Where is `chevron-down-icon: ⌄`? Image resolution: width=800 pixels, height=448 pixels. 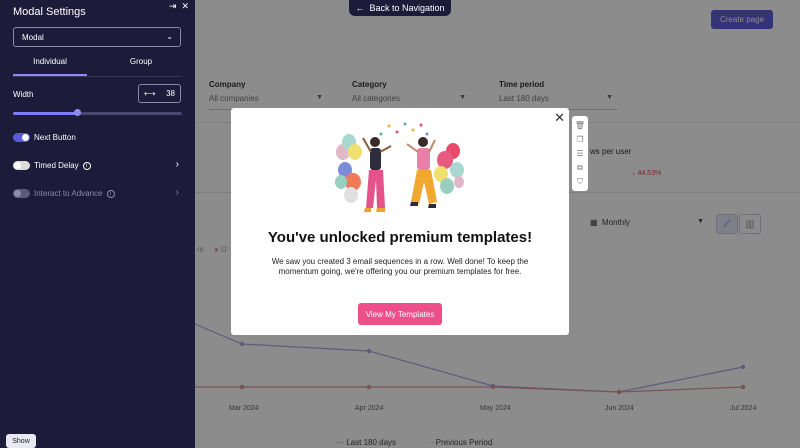 chevron-down-icon: ⌄ is located at coordinates (169, 36).